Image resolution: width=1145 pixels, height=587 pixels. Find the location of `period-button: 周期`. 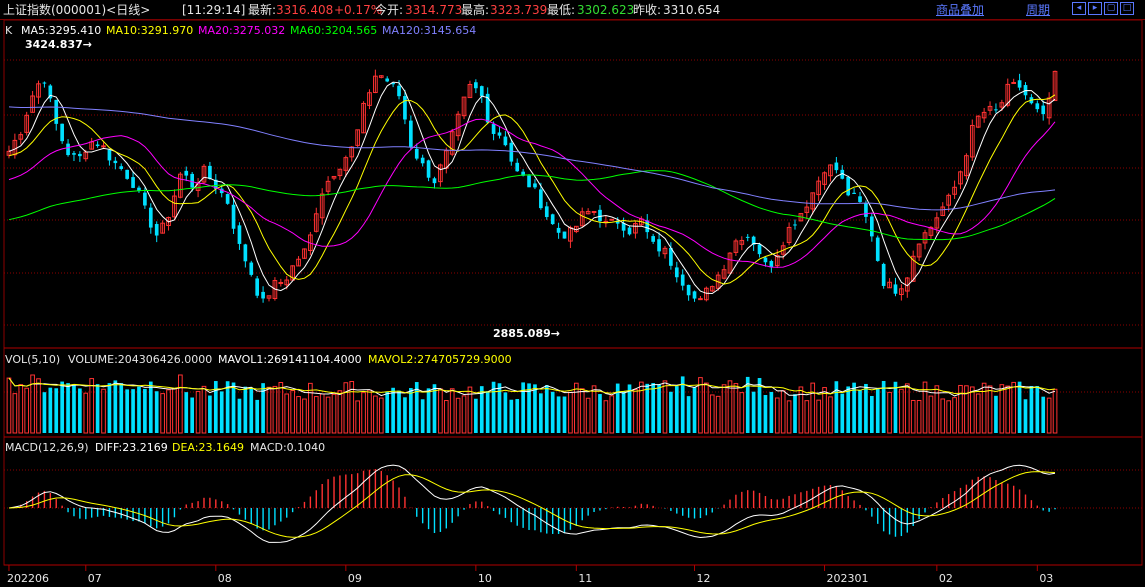

period-button: 周期 is located at coordinates (1038, 10).